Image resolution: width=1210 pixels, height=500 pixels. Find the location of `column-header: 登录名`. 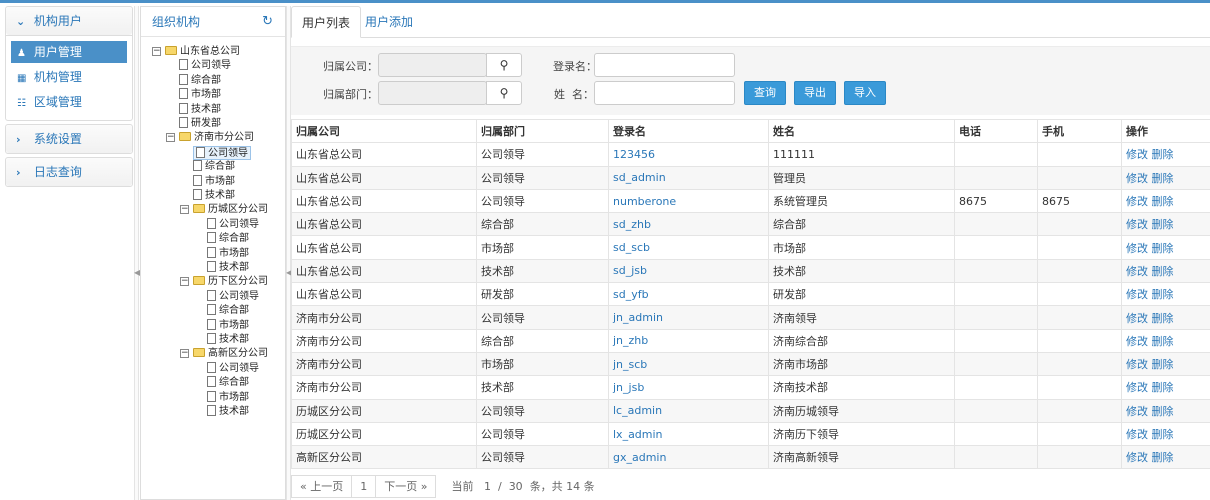

column-header: 登录名 is located at coordinates (688, 131).